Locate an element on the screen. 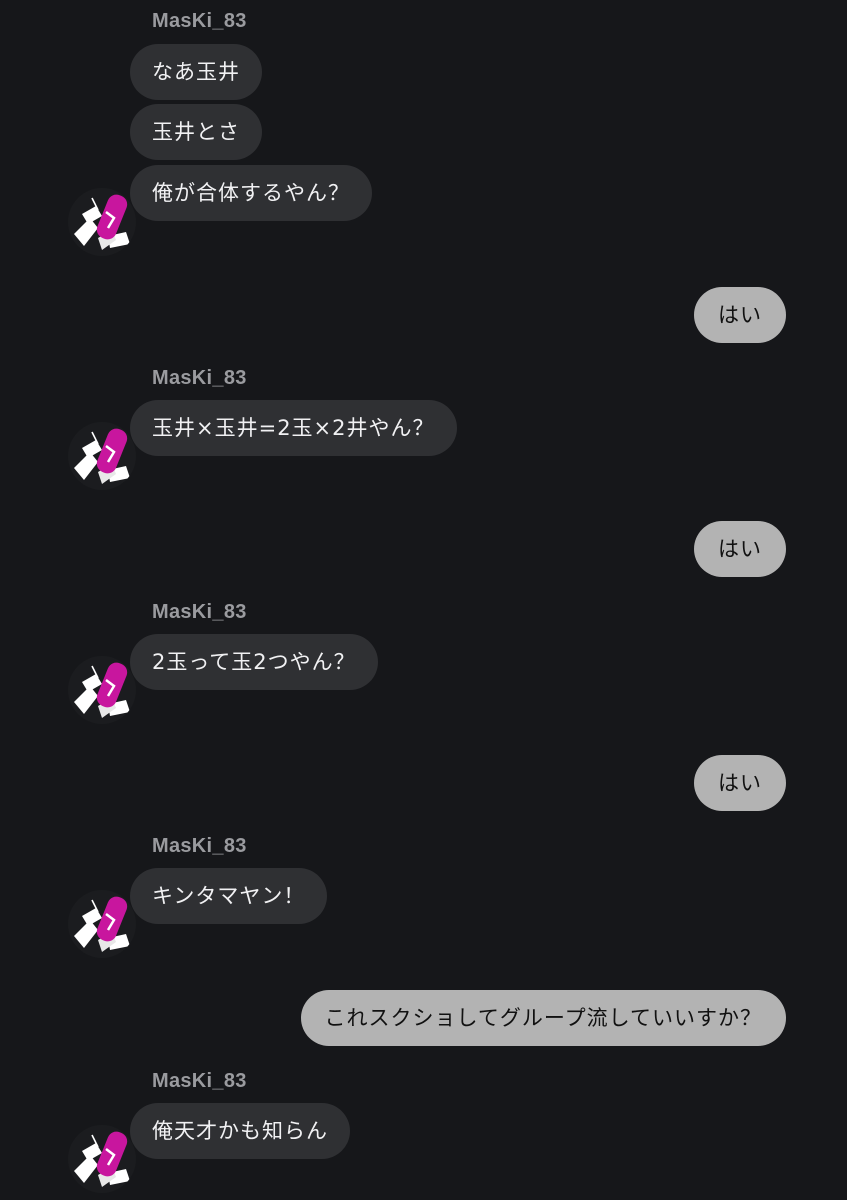  incoming-message: 玉井とさ is located at coordinates (196, 132).